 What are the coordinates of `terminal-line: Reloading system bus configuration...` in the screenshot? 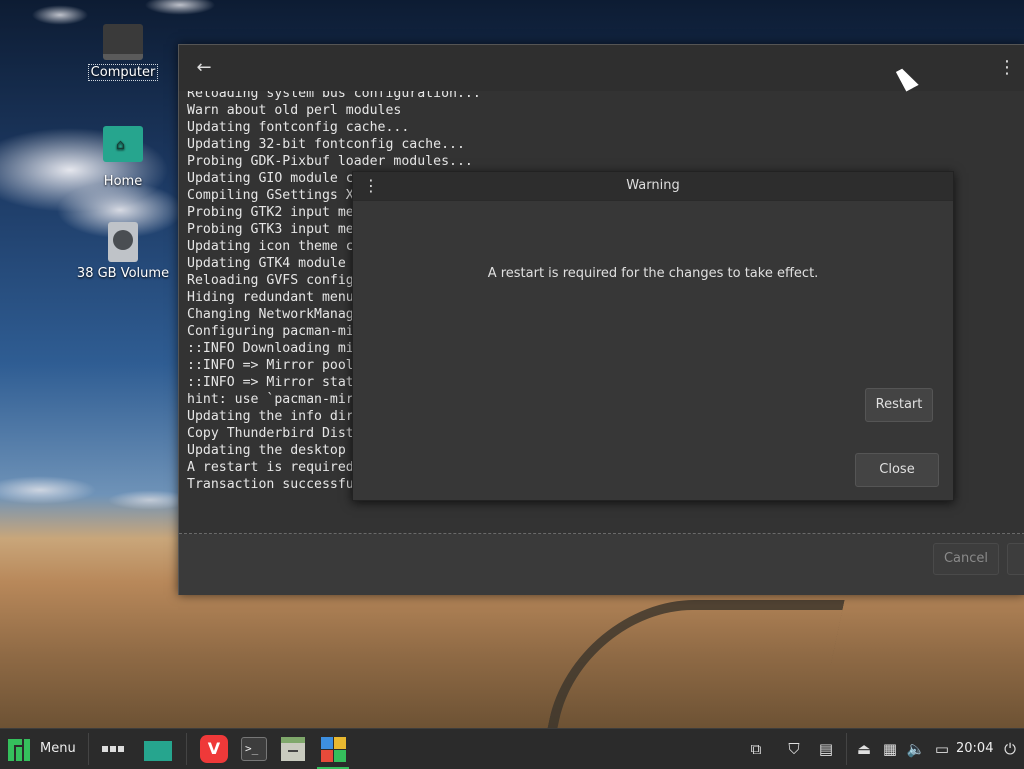 It's located at (334, 96).